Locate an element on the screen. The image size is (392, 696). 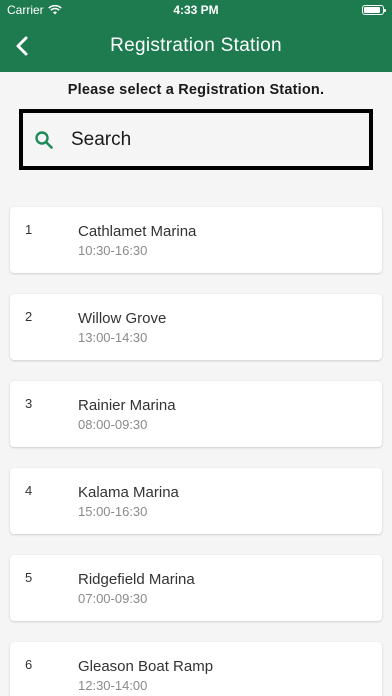
instruction-text: Please select a Registration Station. is located at coordinates (196, 90).